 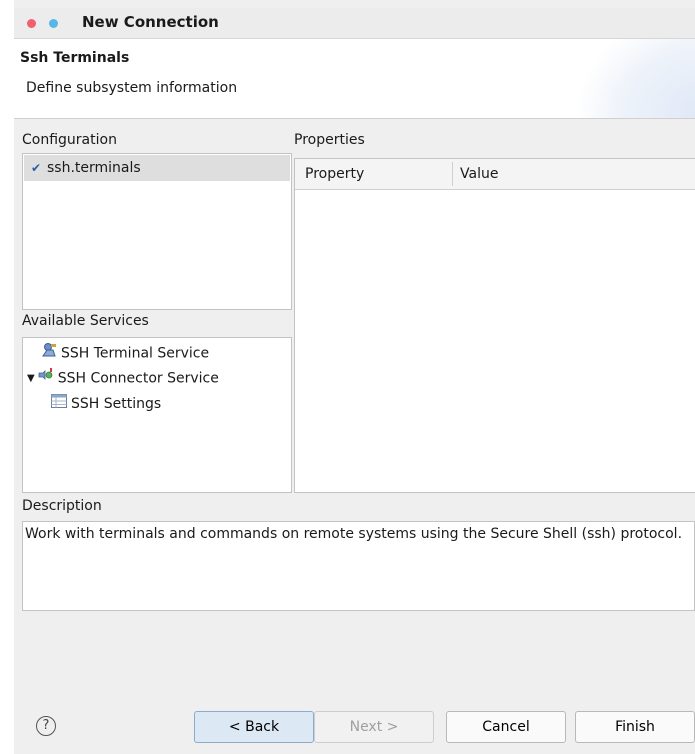 What do you see at coordinates (329, 140) in the screenshot?
I see `properties-label: Properties` at bounding box center [329, 140].